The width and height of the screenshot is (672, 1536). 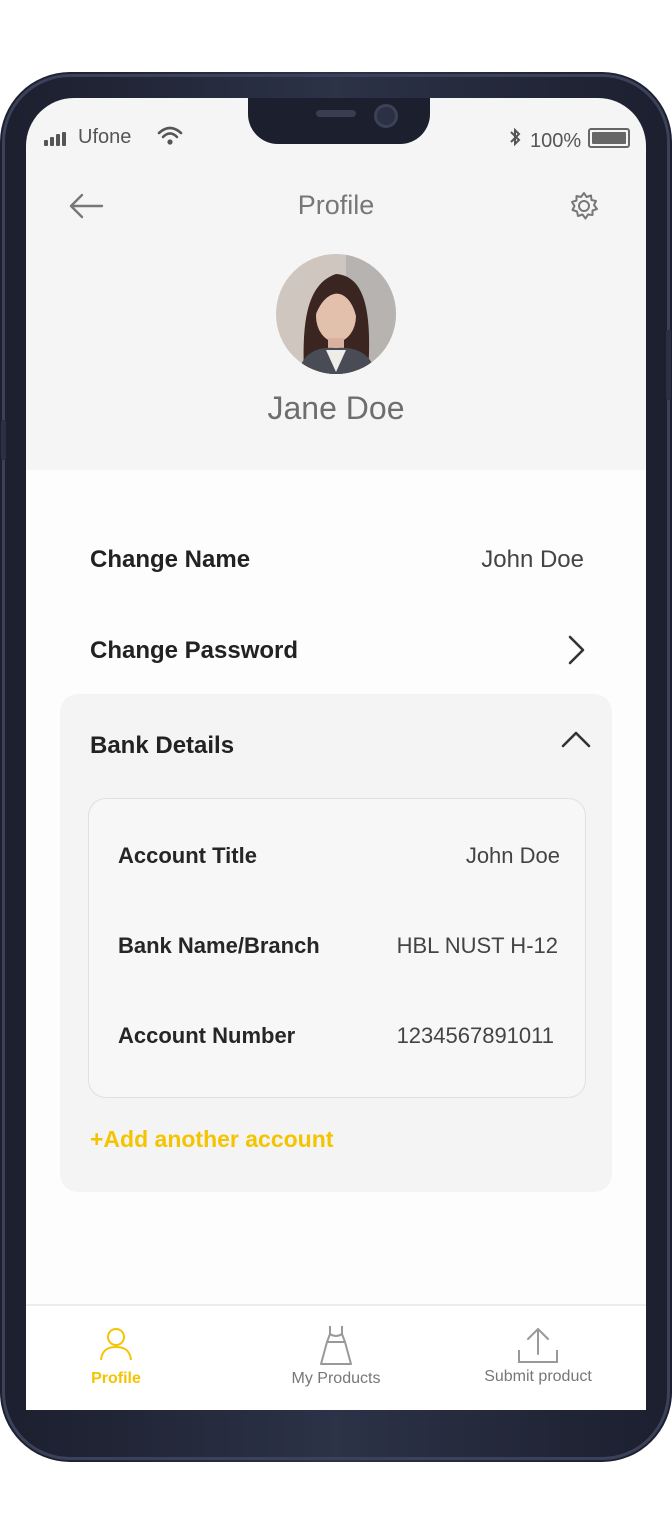 What do you see at coordinates (668, 365) in the screenshot?
I see `side-button-right` at bounding box center [668, 365].